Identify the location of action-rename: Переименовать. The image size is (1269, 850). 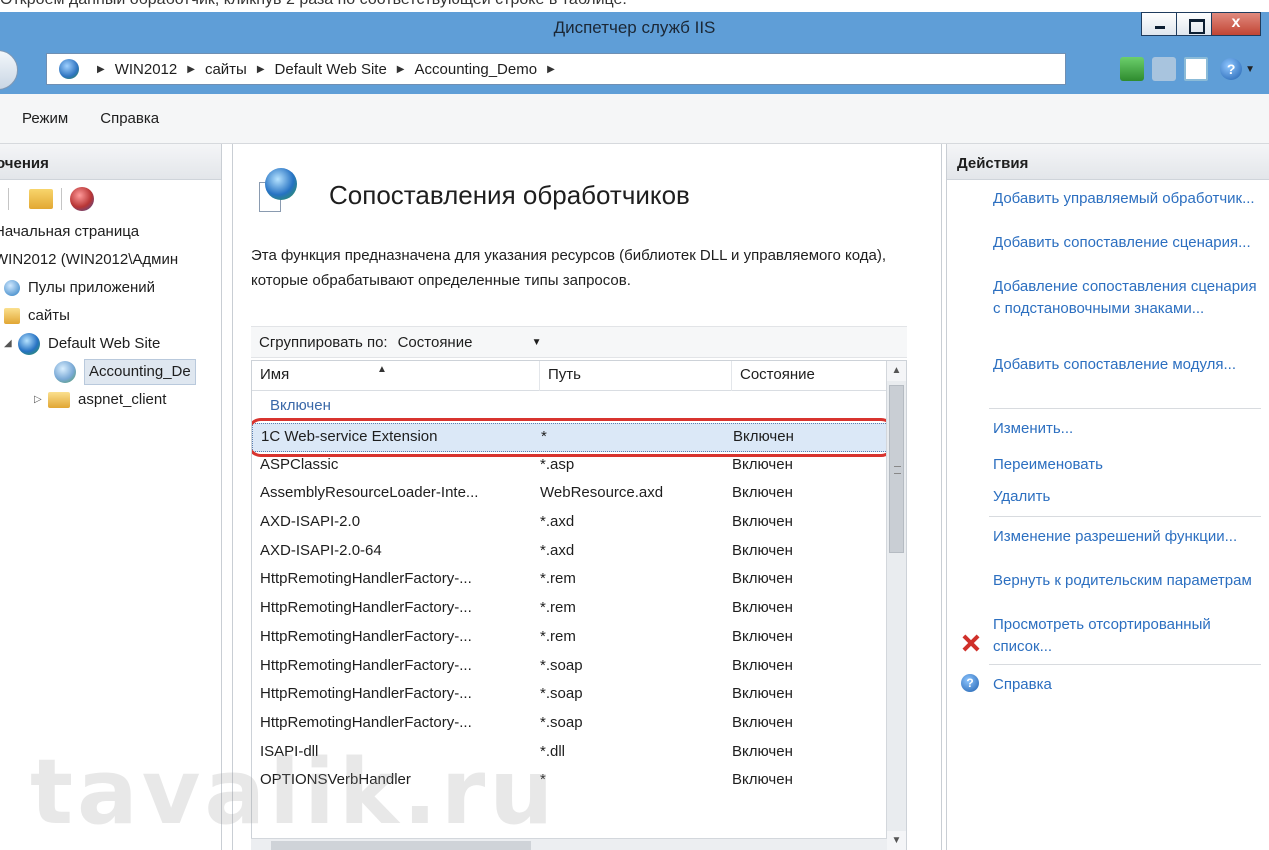
(1128, 465).